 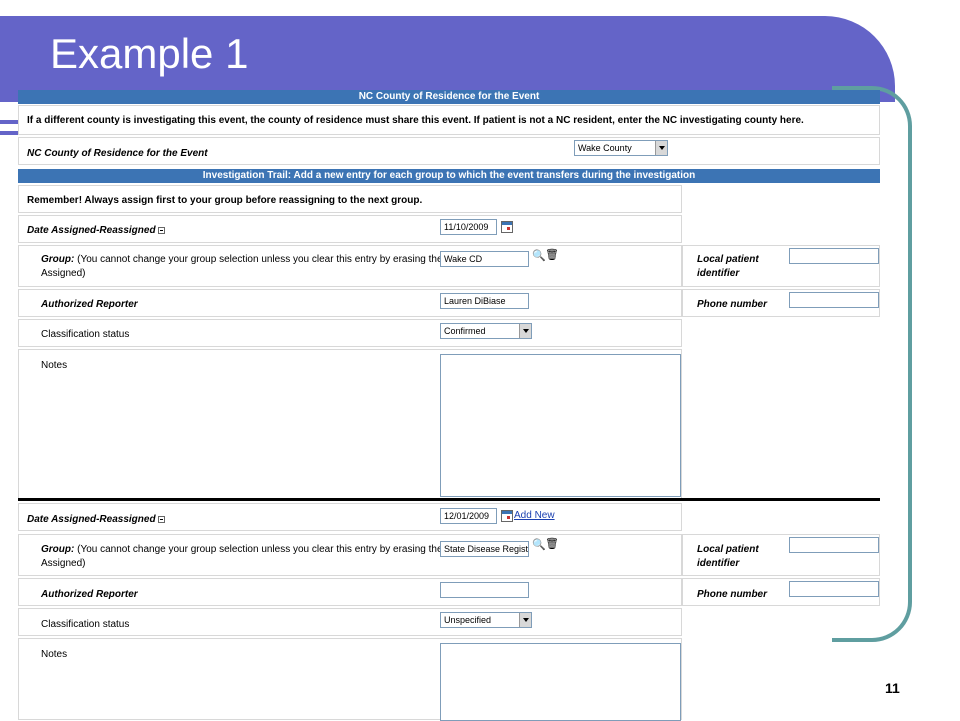 What do you see at coordinates (63, 273) in the screenshot?
I see `entry1-group-note2: Assigned)` at bounding box center [63, 273].